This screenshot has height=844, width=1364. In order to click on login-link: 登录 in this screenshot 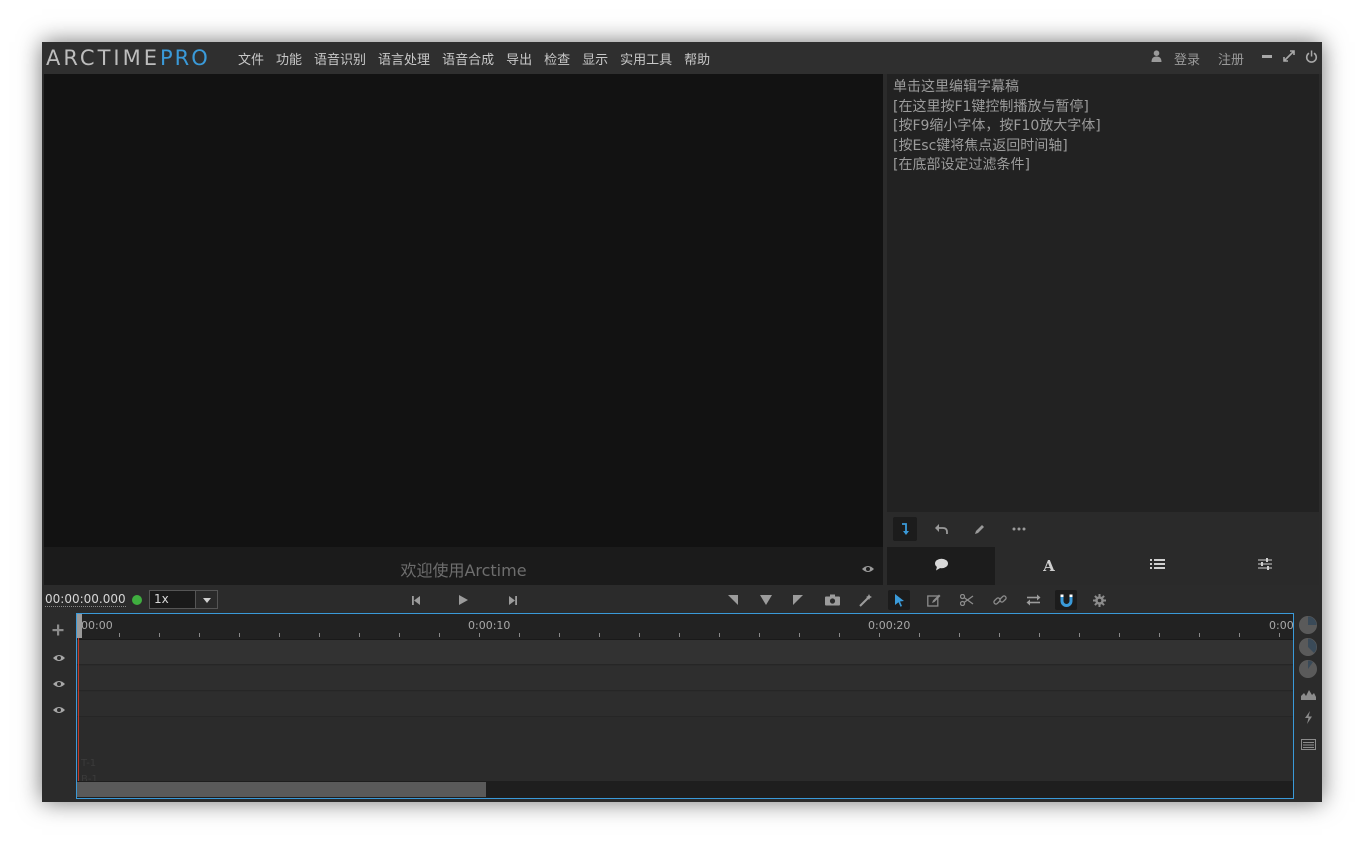, I will do `click(1187, 58)`.